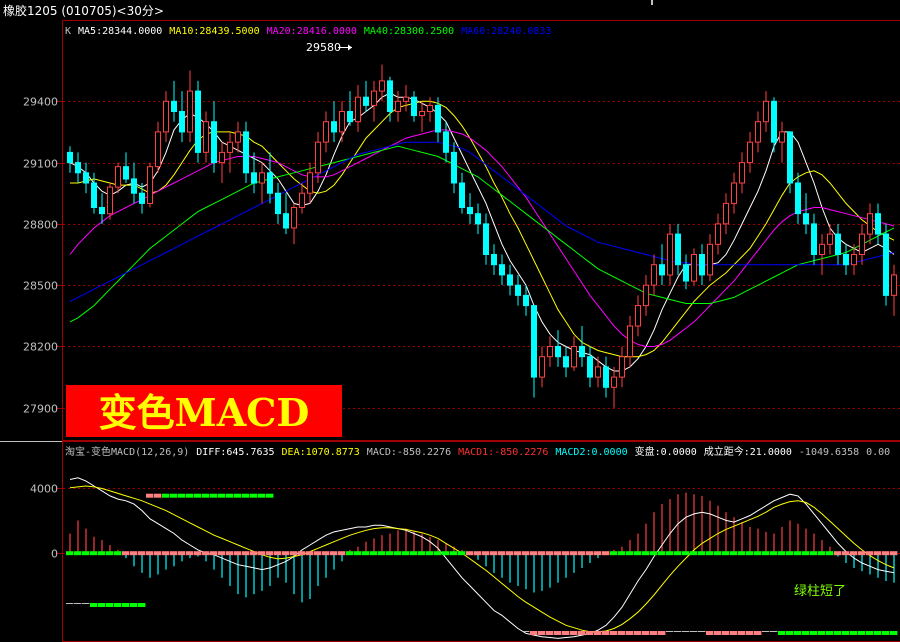 The image size is (900, 642). What do you see at coordinates (748, 451) in the screenshot?
I see `legend-item: 成立距今:21.0000` at bounding box center [748, 451].